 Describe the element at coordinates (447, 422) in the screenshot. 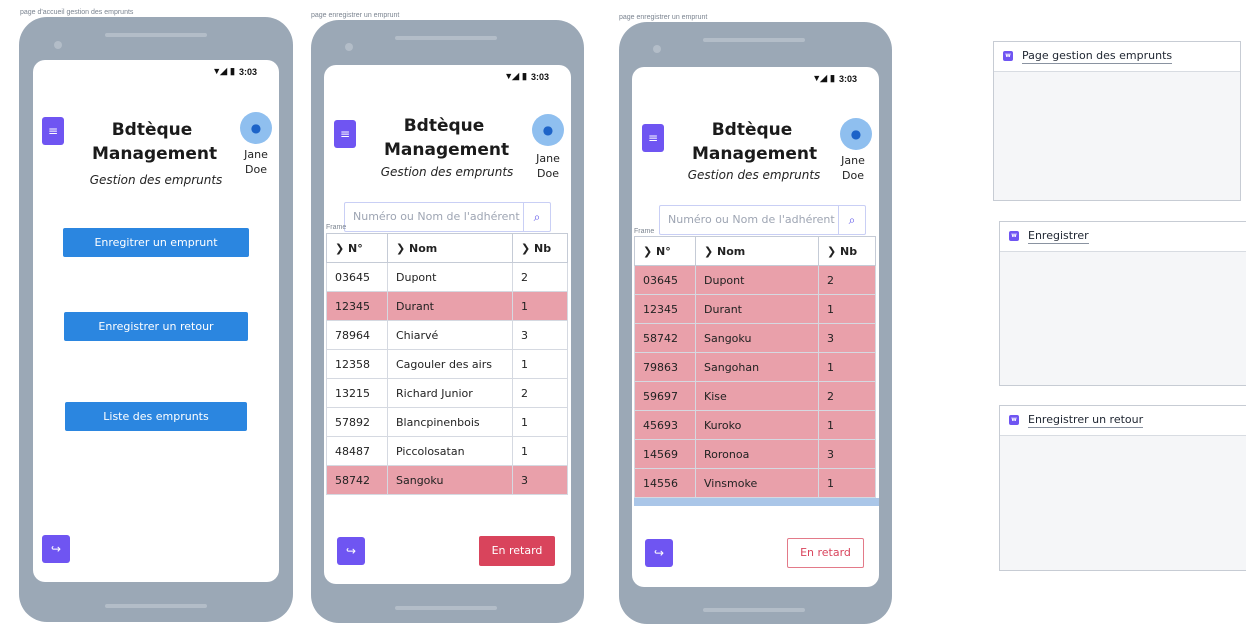

I see `table-row: 57892 Blancpinenbois 1` at that location.